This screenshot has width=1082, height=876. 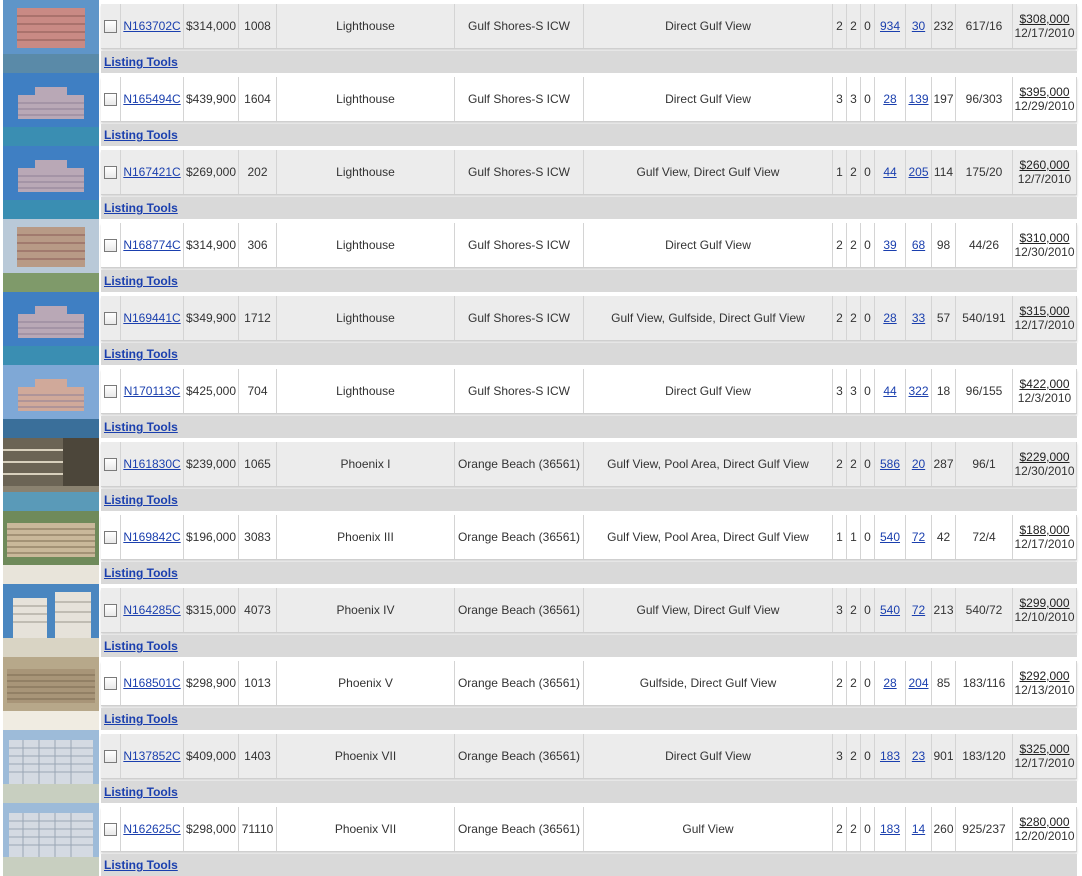 What do you see at coordinates (1044, 165) in the screenshot?
I see `sold-price: $260,000` at bounding box center [1044, 165].